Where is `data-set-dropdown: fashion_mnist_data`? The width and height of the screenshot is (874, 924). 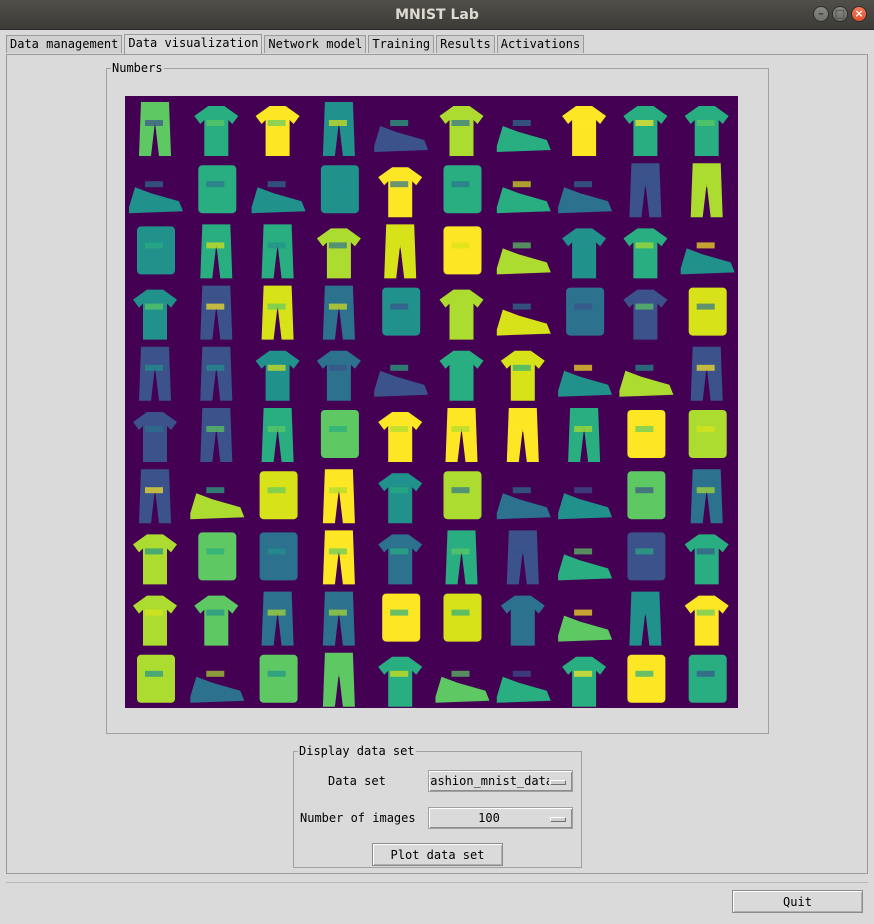
data-set-dropdown: fashion_mnist_data is located at coordinates (500, 781).